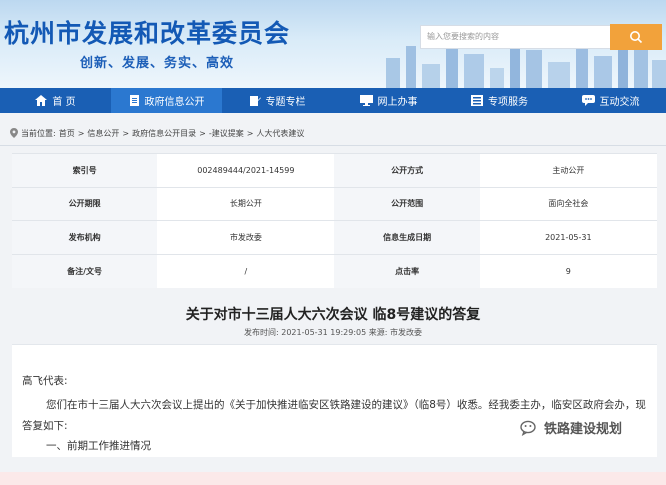 This screenshot has height=485, width=666. I want to click on document-icon, so click(134, 100).